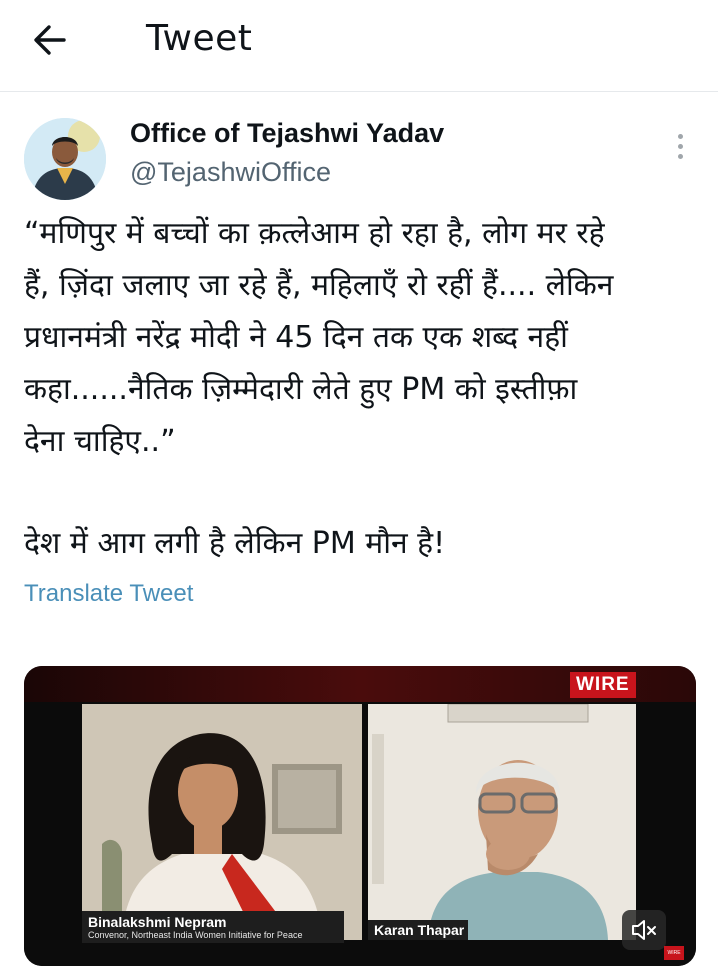 The width and height of the screenshot is (718, 969). I want to click on tweet-text-closing: देश में आग लगी है लेकिन PM मौन है!, so click(235, 543).